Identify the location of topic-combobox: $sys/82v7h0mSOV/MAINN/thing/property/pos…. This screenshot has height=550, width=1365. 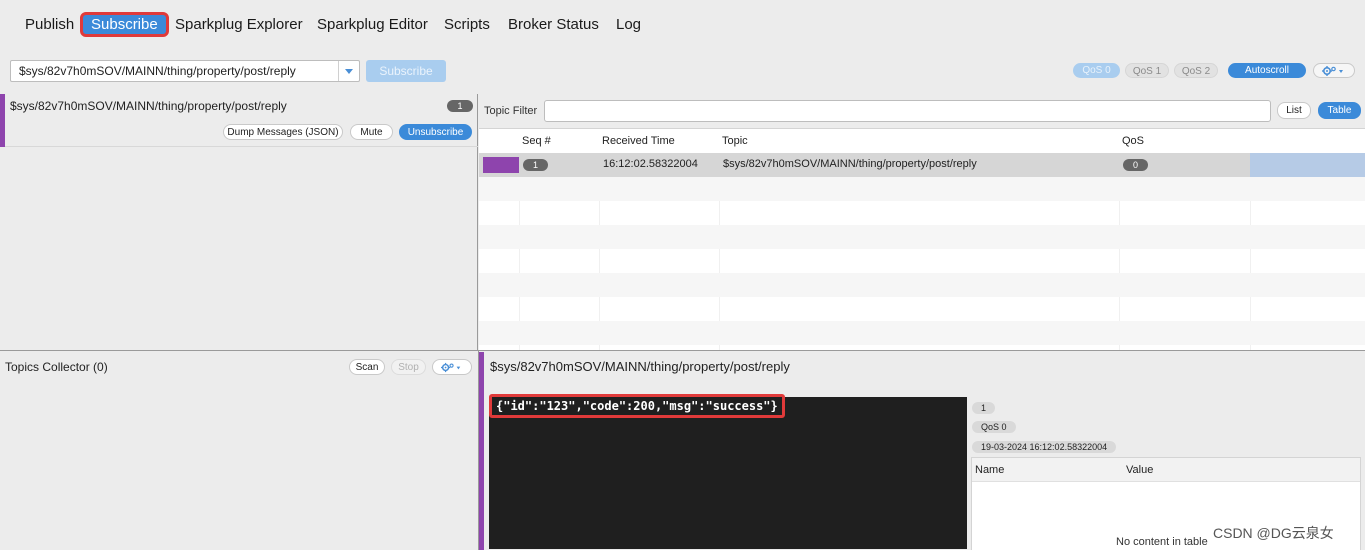
(185, 71).